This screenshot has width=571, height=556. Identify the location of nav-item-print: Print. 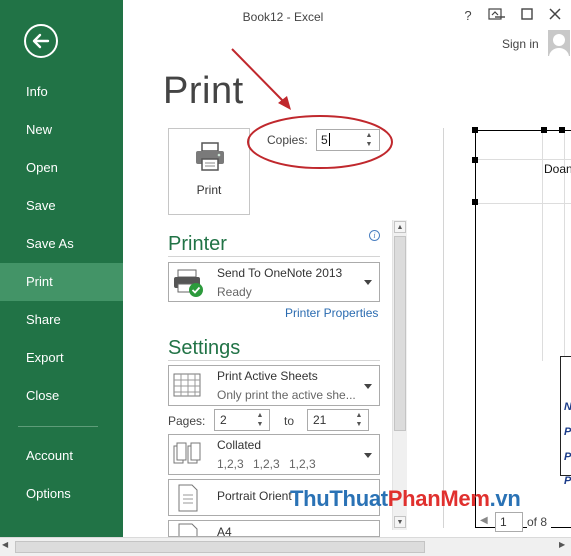
(61, 282).